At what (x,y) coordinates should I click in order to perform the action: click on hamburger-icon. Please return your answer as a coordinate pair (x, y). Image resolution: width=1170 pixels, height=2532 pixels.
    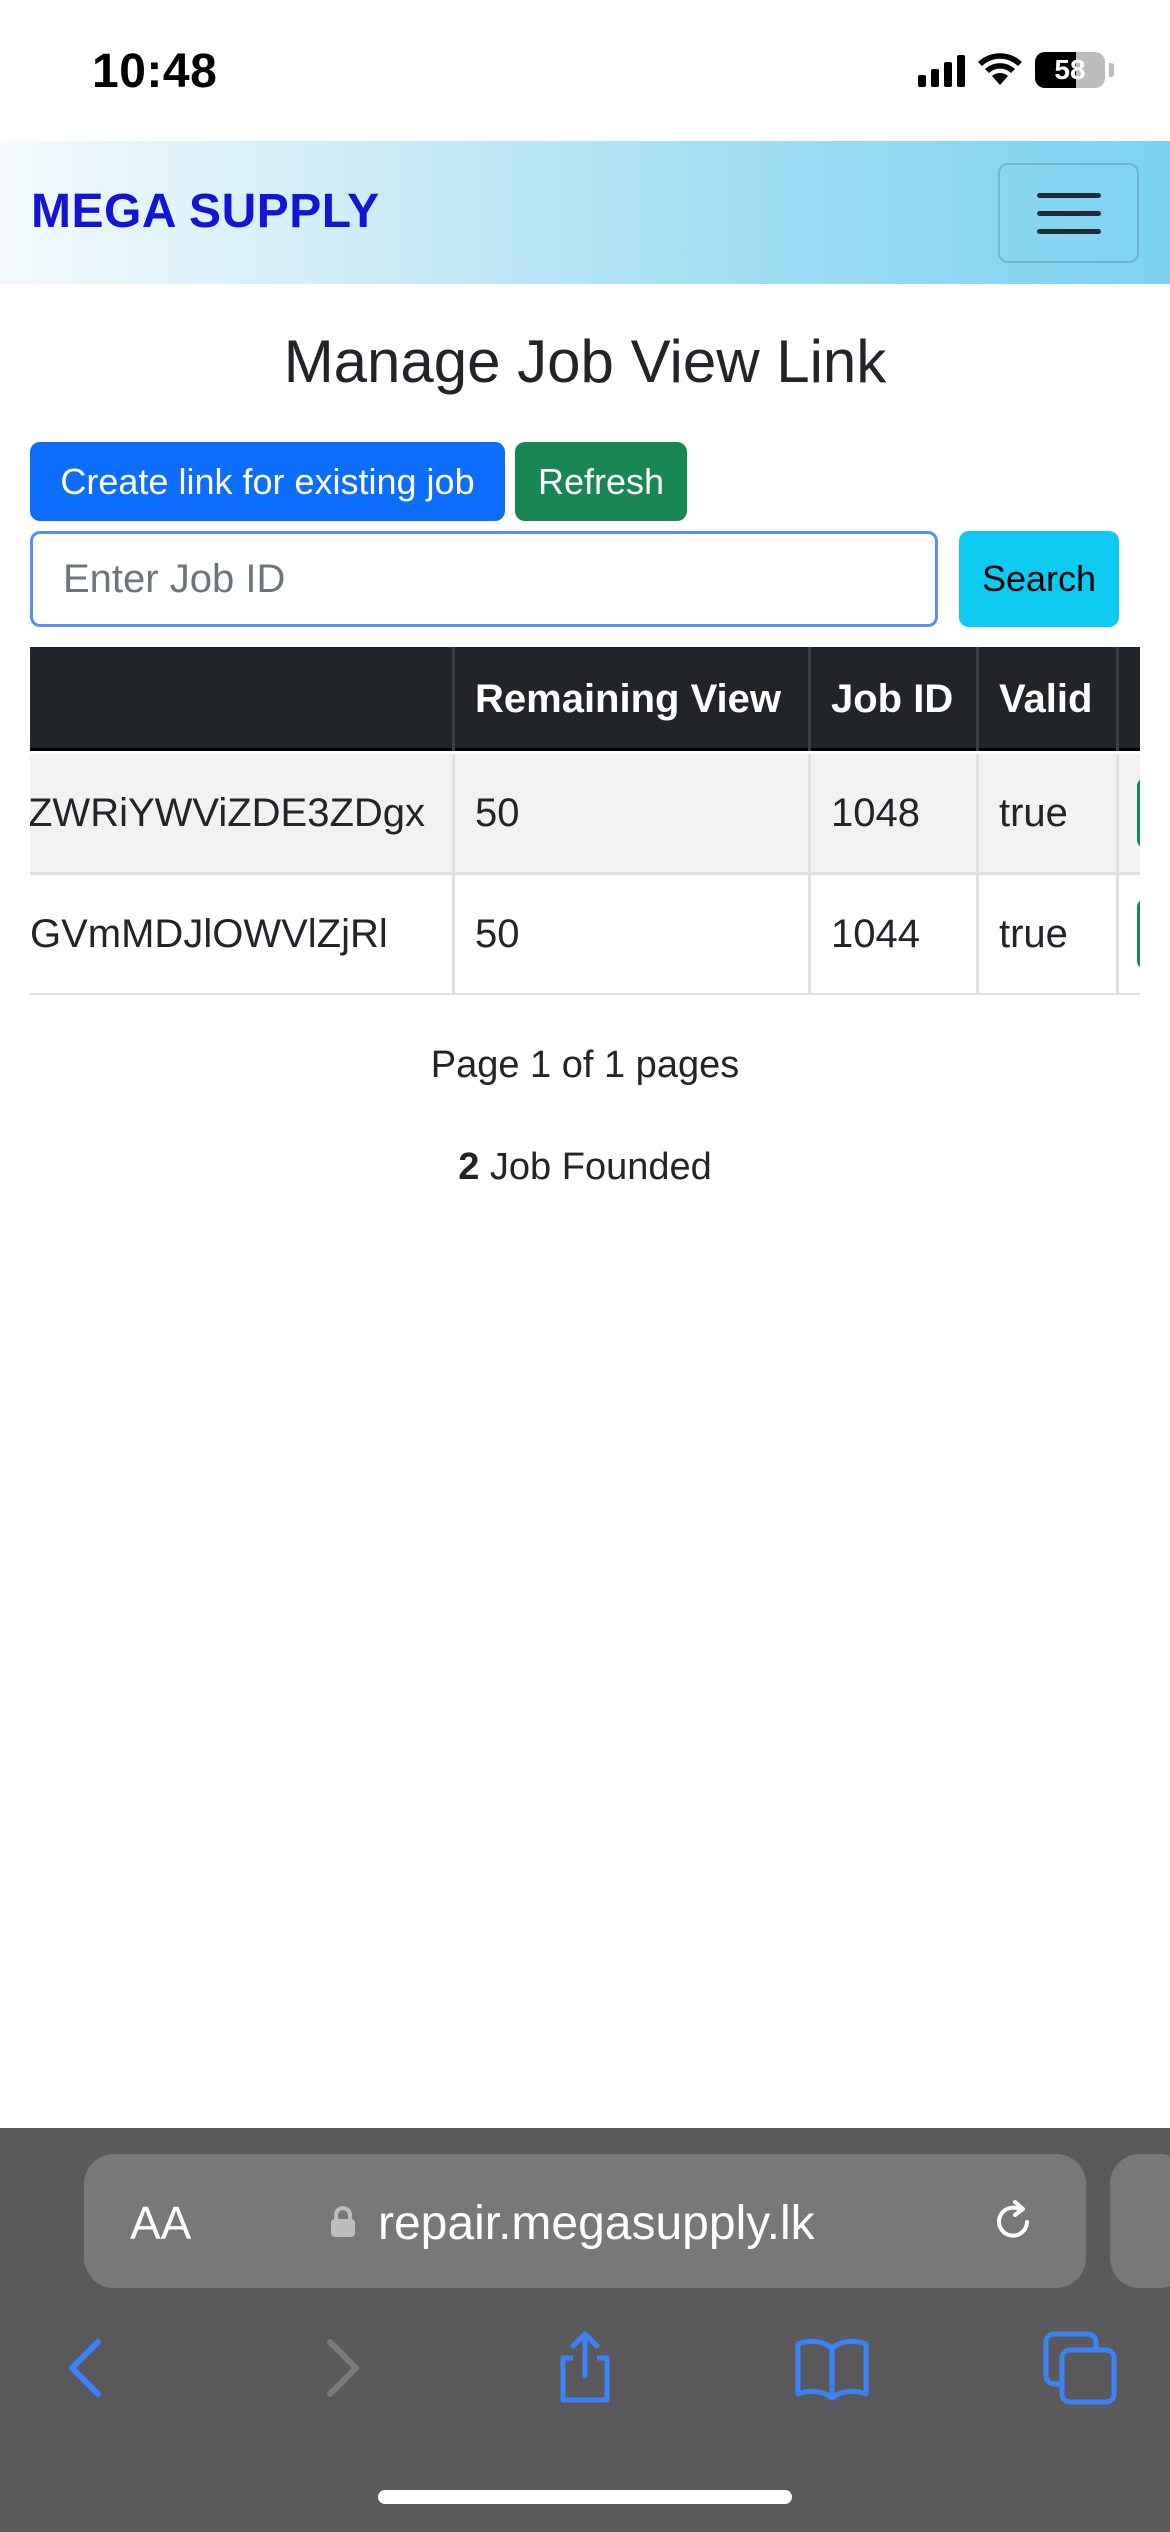
    Looking at the image, I should click on (1068, 195).